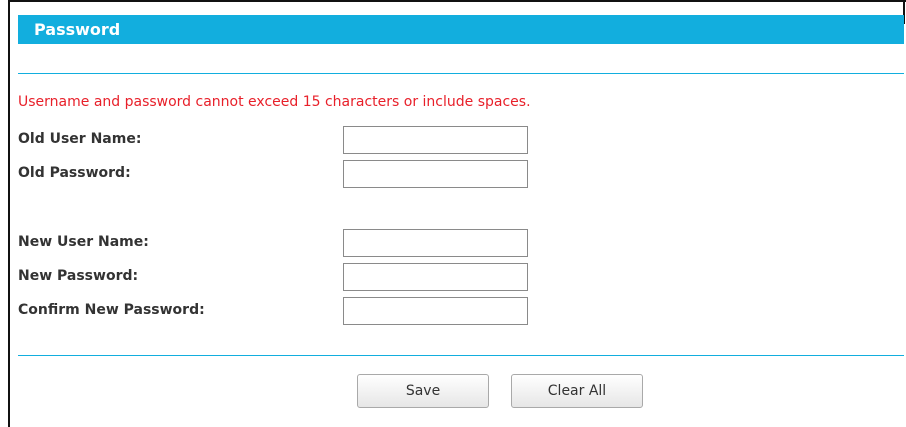  Describe the element at coordinates (435, 174) in the screenshot. I see `old-password-input` at that location.